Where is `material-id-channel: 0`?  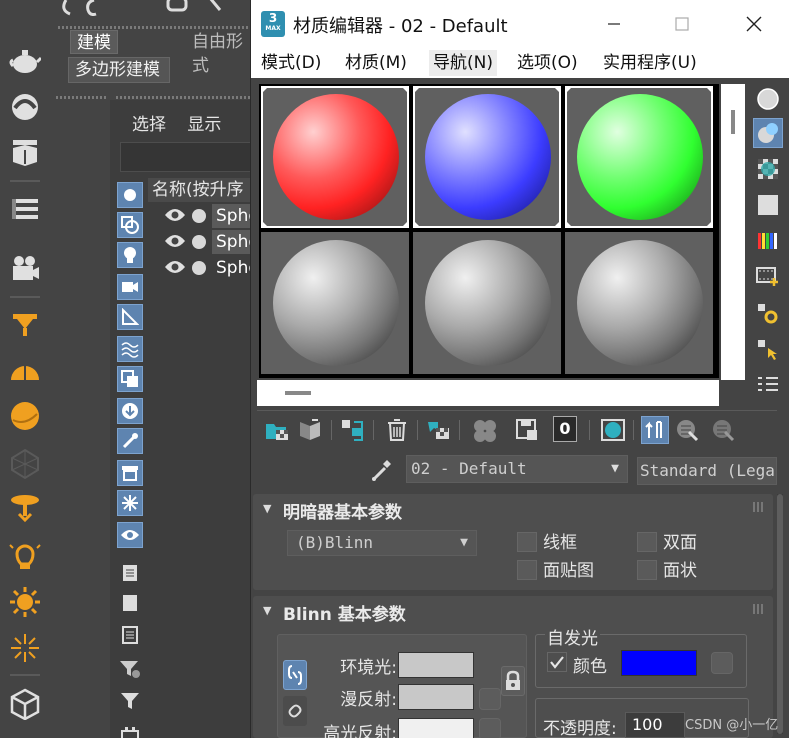 material-id-channel: 0 is located at coordinates (565, 429).